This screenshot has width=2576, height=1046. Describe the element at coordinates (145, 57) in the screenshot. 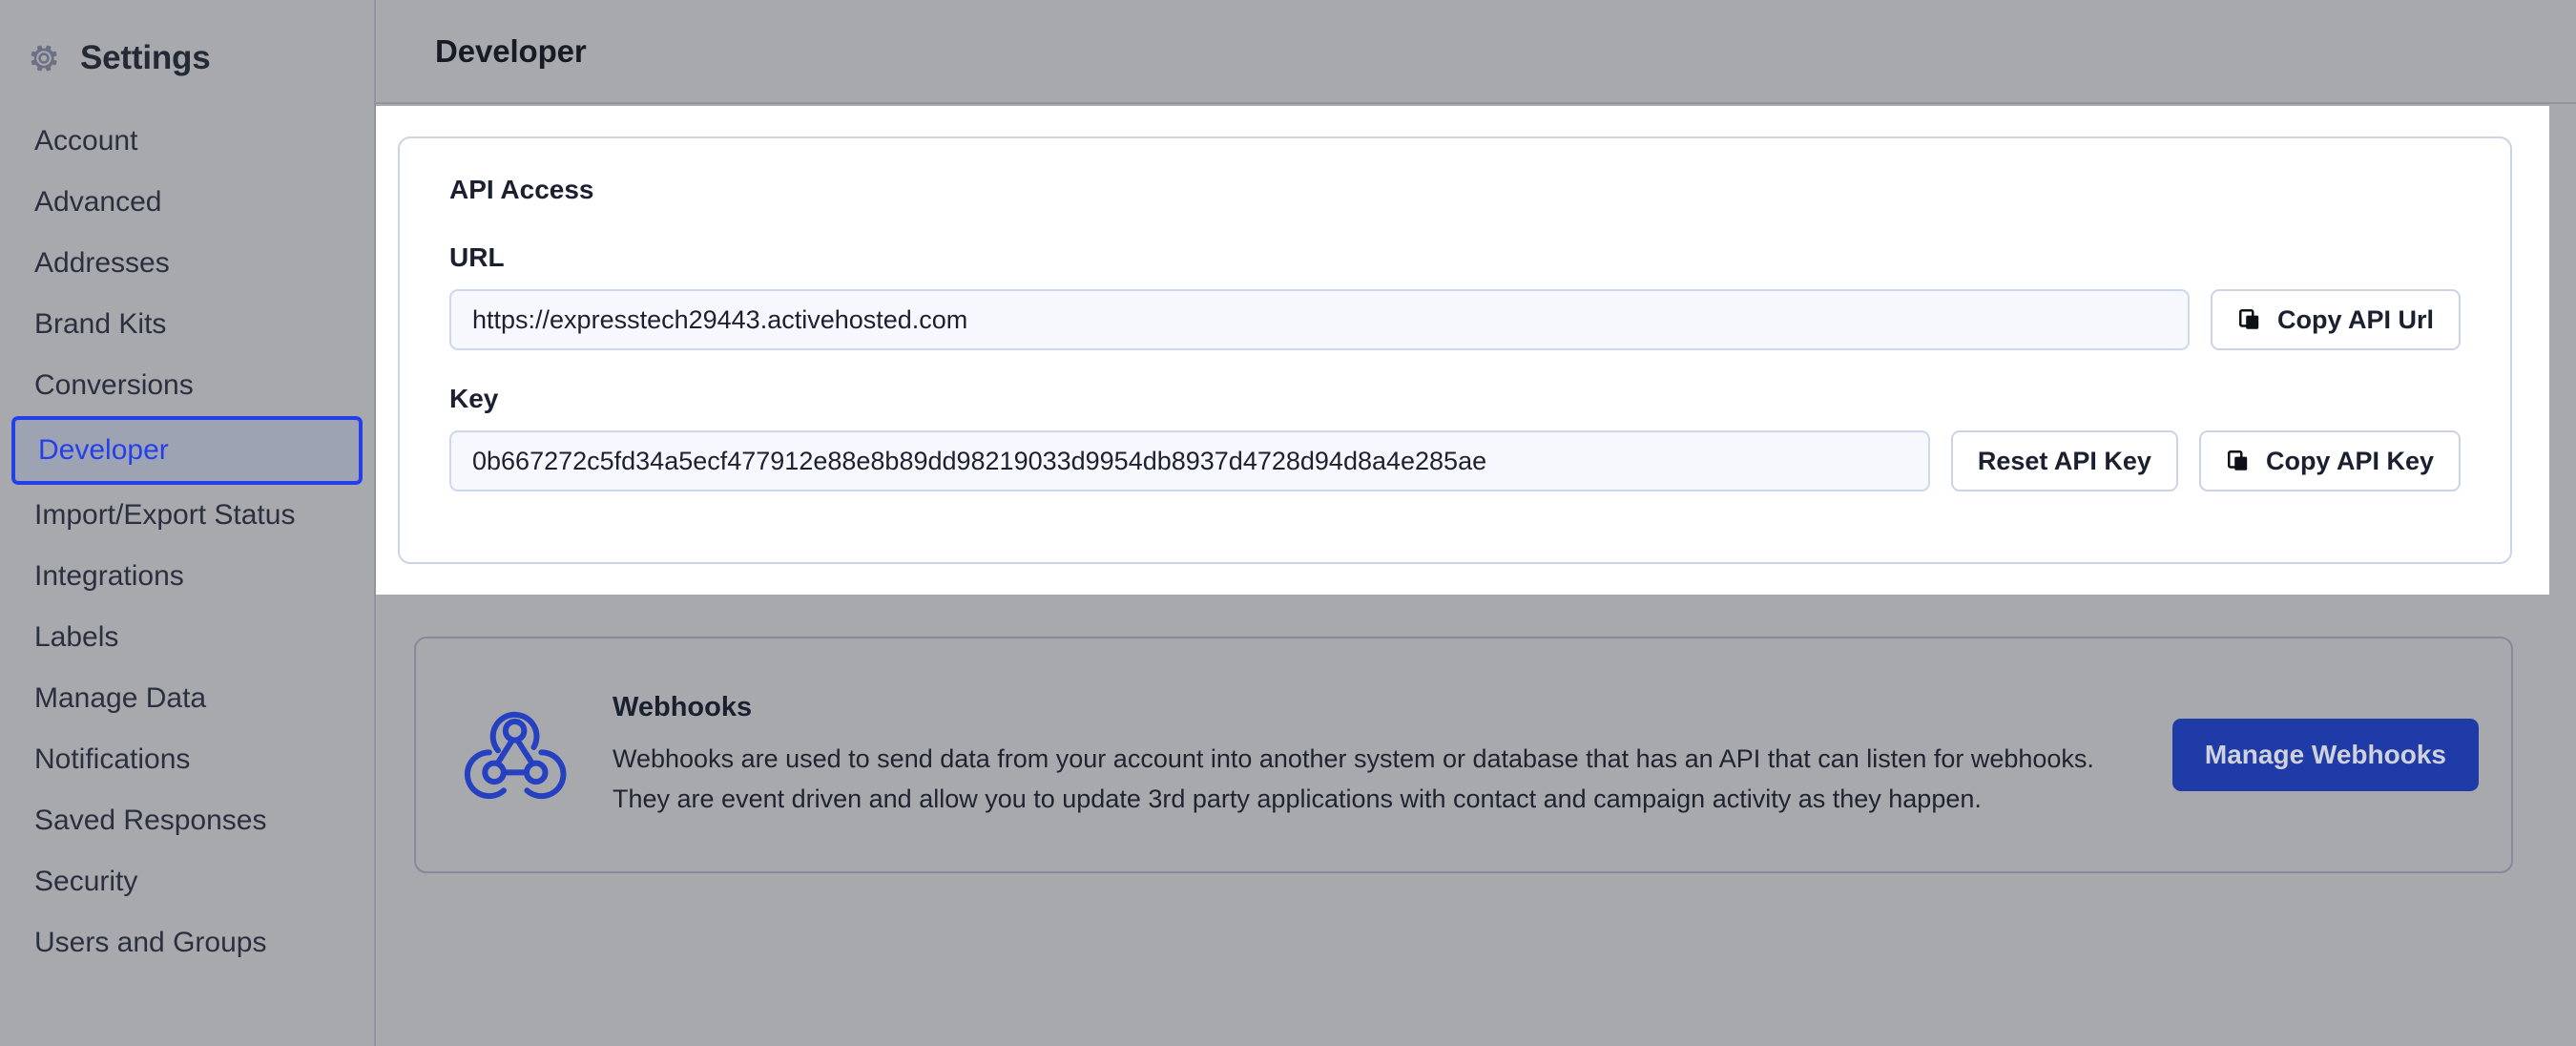

I see `sidebar-title: Settings` at that location.